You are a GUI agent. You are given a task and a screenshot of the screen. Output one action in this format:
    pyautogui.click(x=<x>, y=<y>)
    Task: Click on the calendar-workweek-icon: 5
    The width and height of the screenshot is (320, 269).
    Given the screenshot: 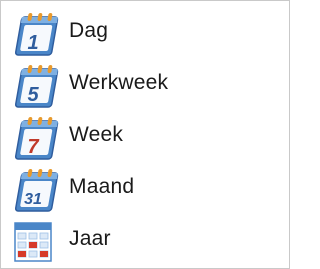 What is the action you would take?
    pyautogui.click(x=36, y=87)
    